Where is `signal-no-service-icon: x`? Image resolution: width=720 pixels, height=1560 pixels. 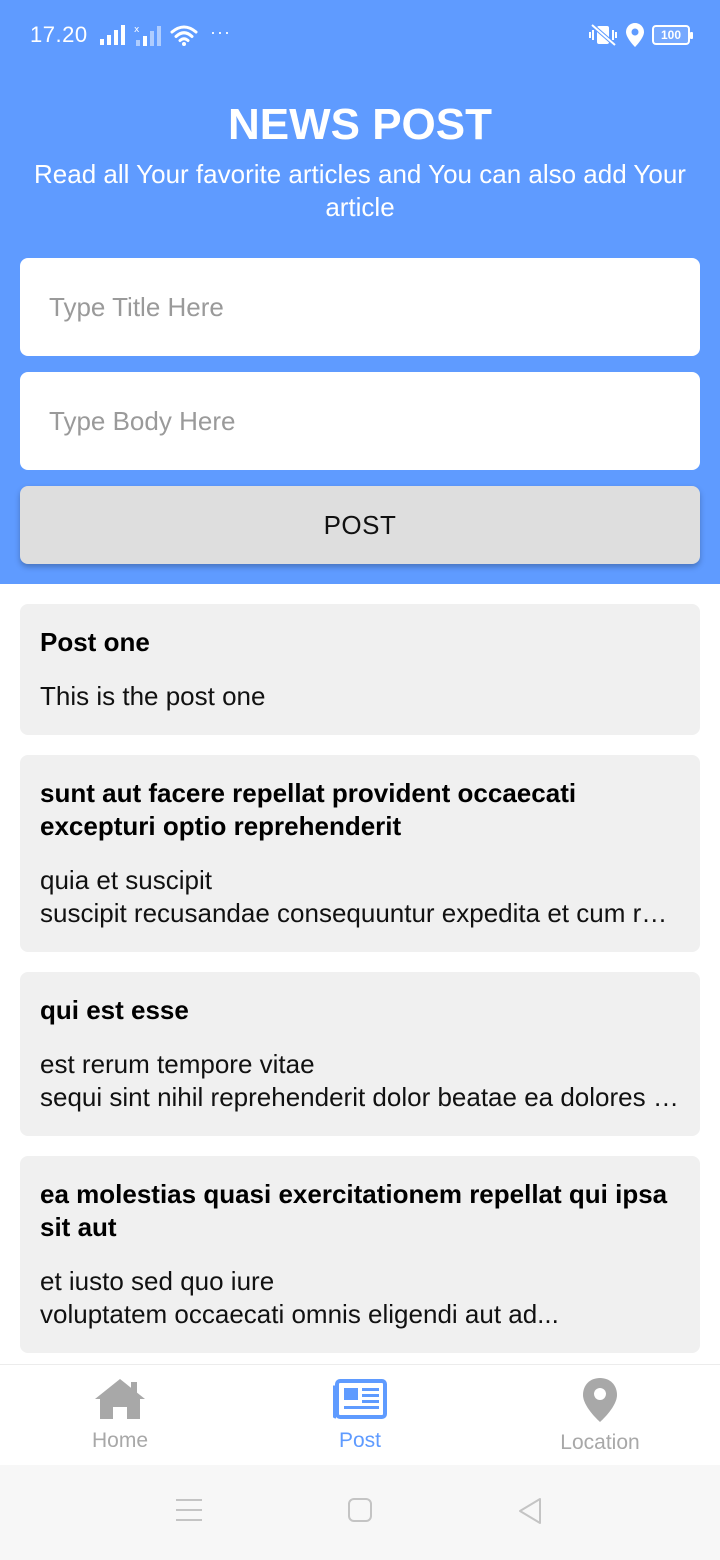 signal-no-service-icon: x is located at coordinates (147, 35).